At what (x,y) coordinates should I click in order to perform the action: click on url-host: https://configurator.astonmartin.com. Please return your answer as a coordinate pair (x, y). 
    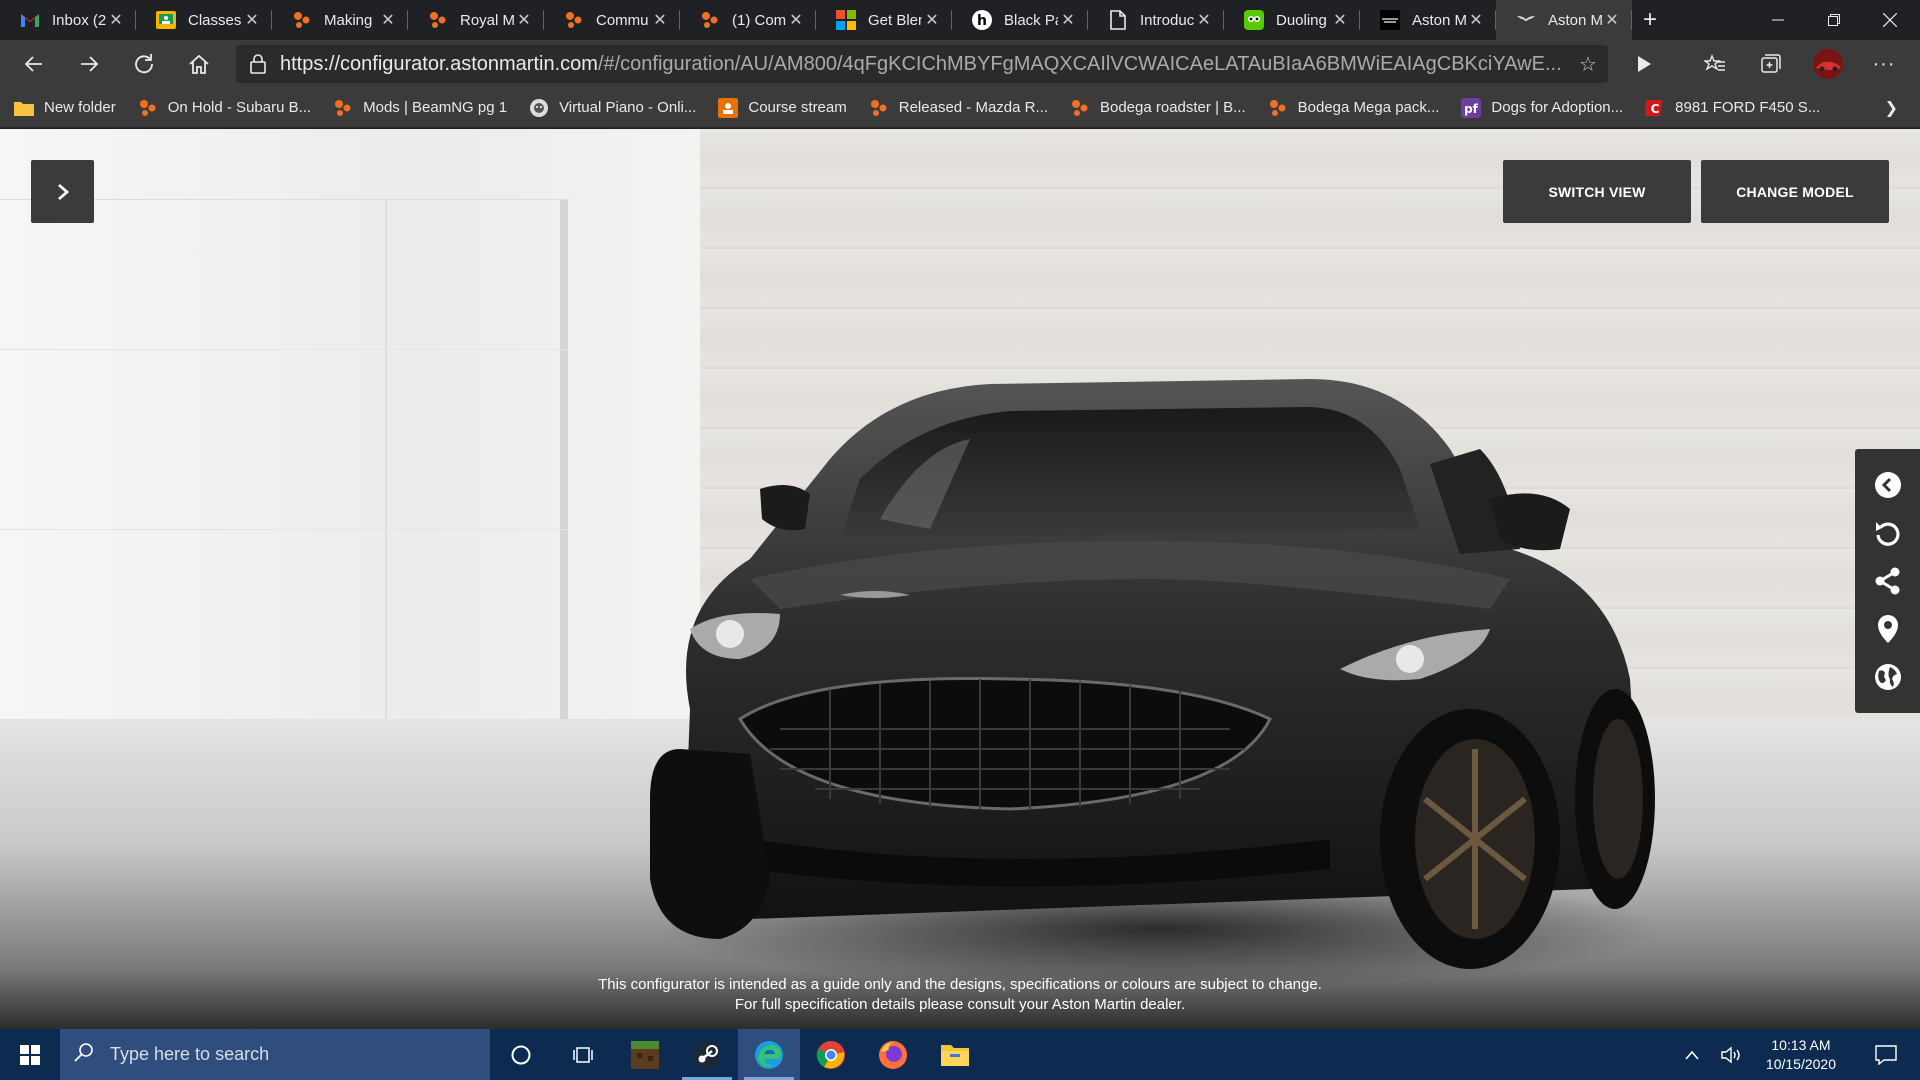
    Looking at the image, I should click on (439, 63).